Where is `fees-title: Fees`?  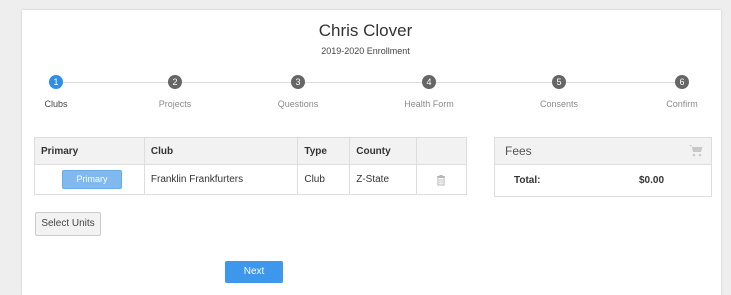
fees-title: Fees is located at coordinates (518, 151).